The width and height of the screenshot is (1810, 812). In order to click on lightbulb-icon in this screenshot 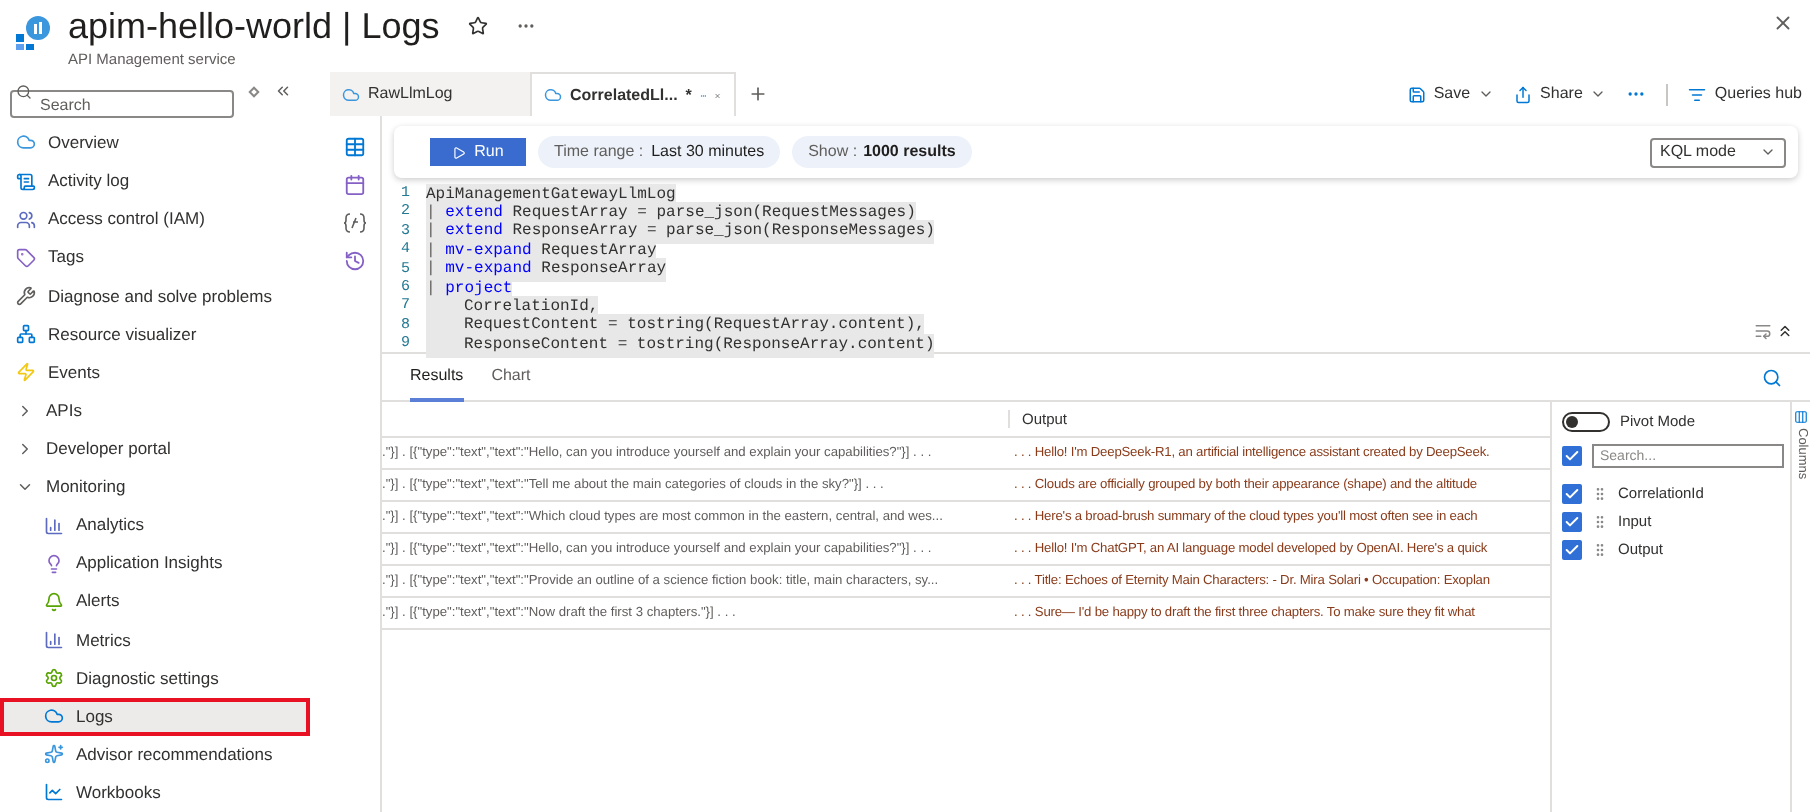, I will do `click(54, 563)`.